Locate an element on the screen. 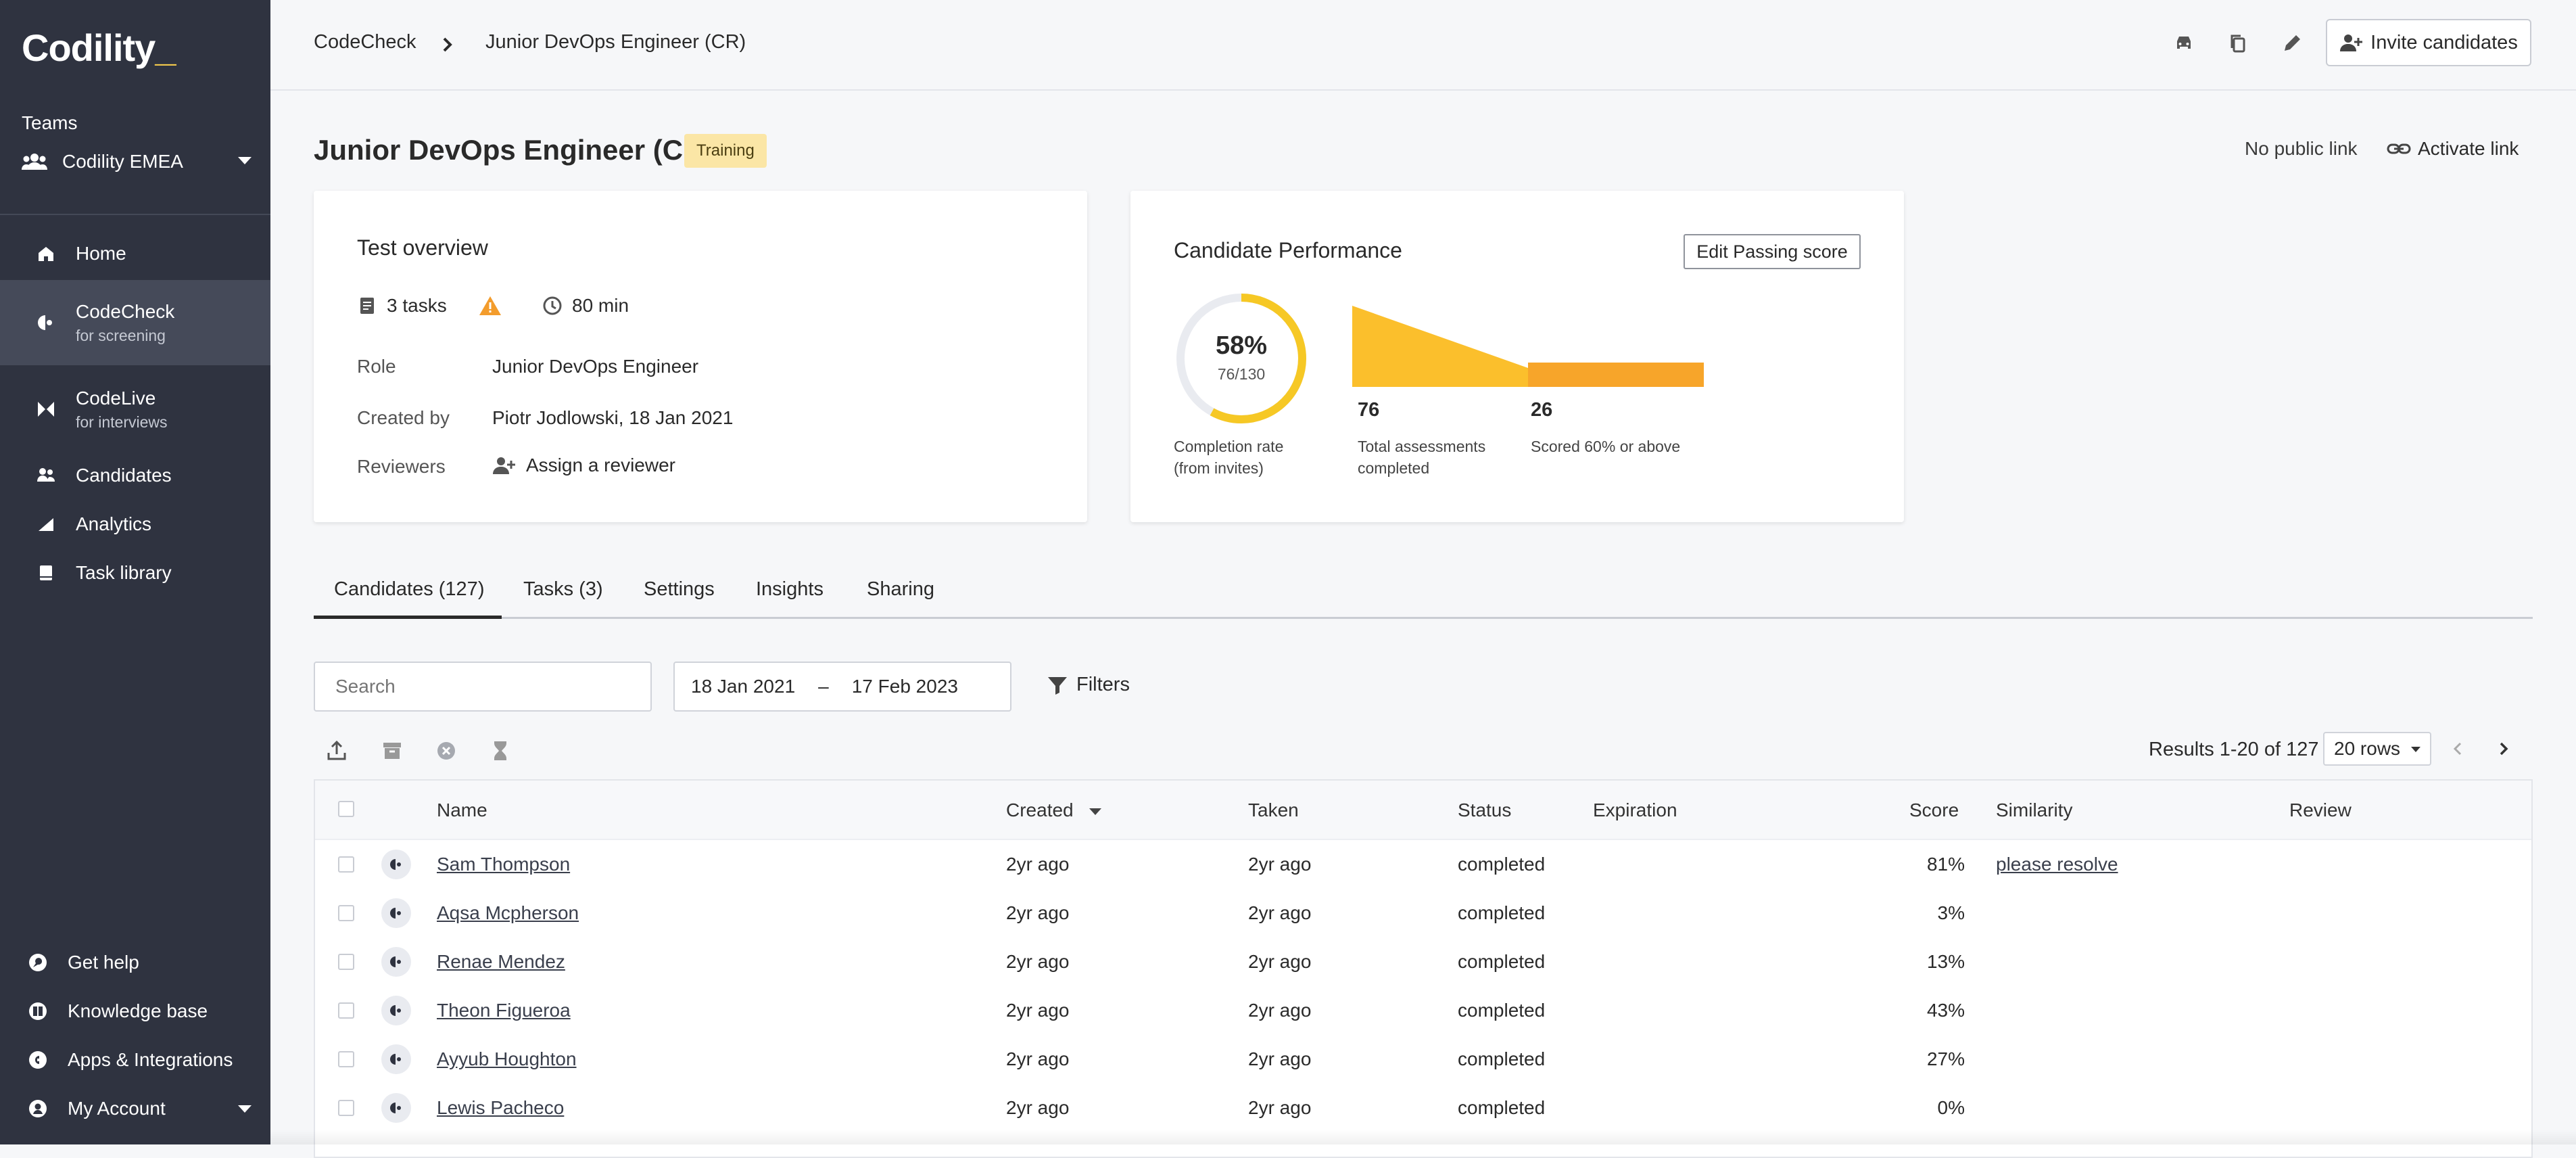 This screenshot has height=1158, width=2576. nav-my-account: My Account is located at coordinates (135, 1109).